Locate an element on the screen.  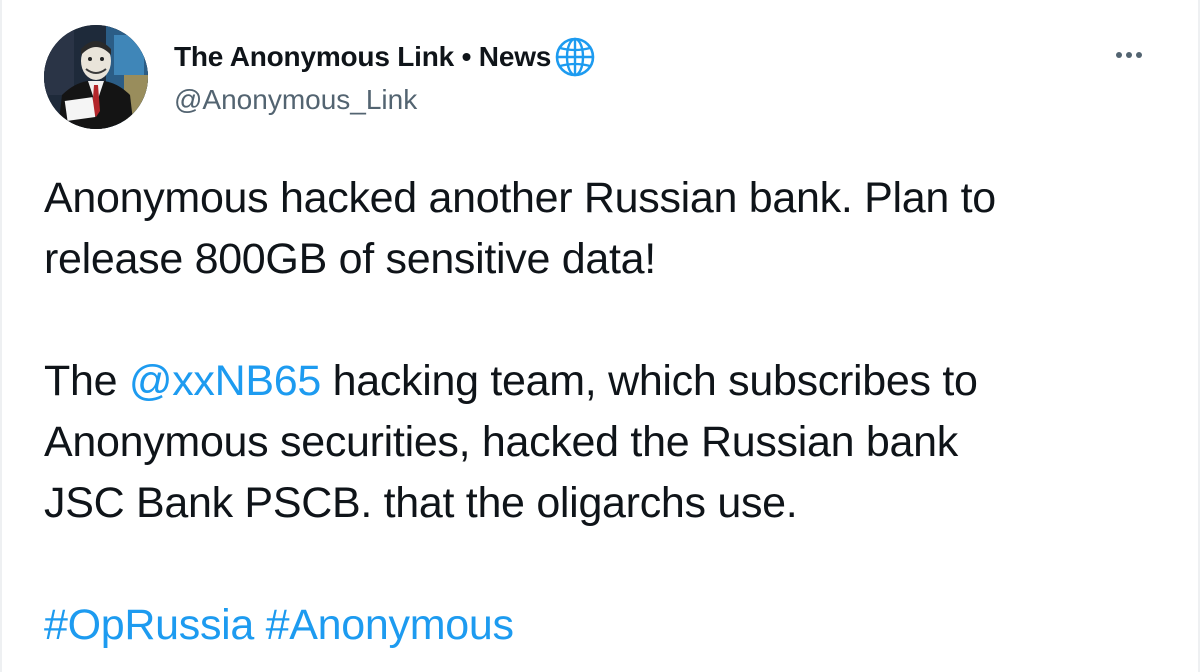
more-options-button is located at coordinates (1129, 55).